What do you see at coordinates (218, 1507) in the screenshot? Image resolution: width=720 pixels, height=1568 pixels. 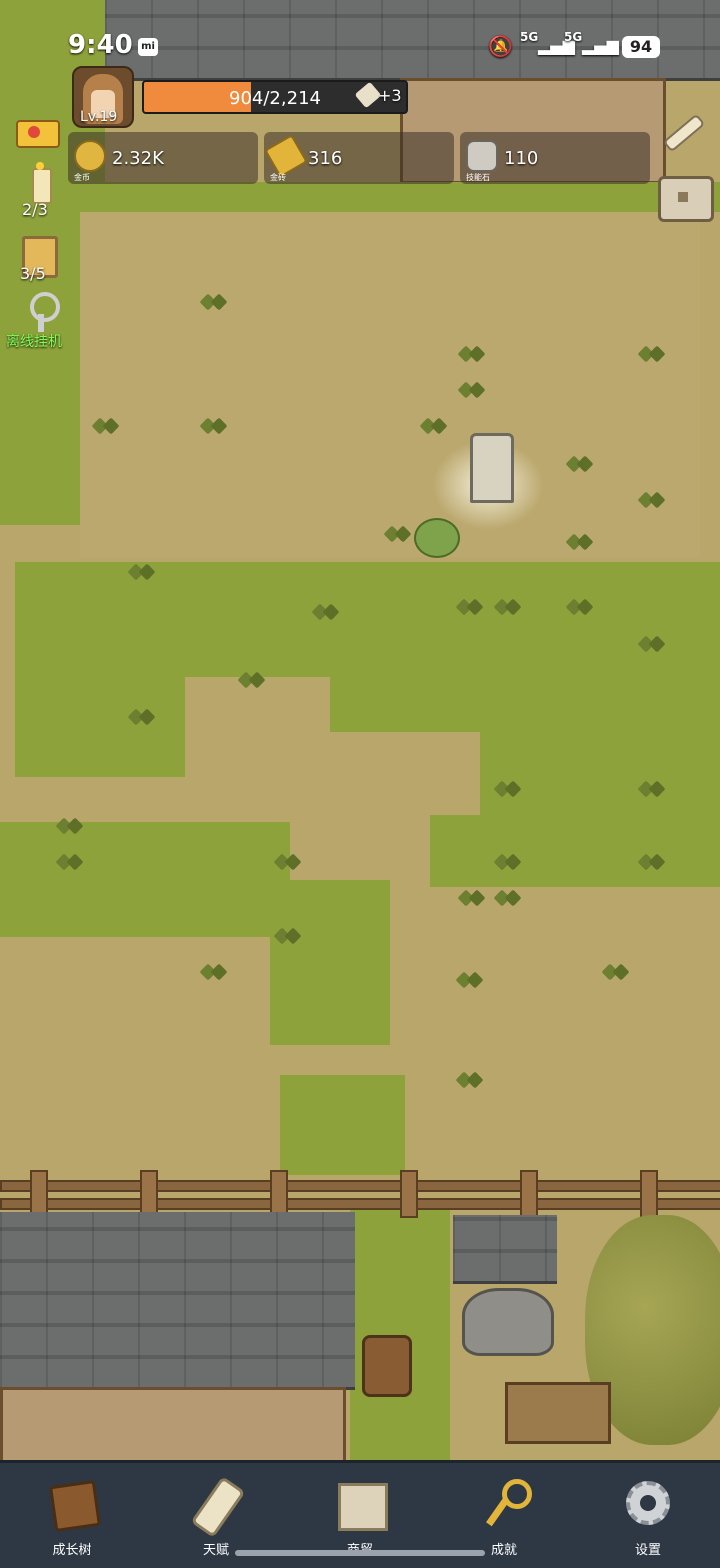 I see `scroll-icon` at bounding box center [218, 1507].